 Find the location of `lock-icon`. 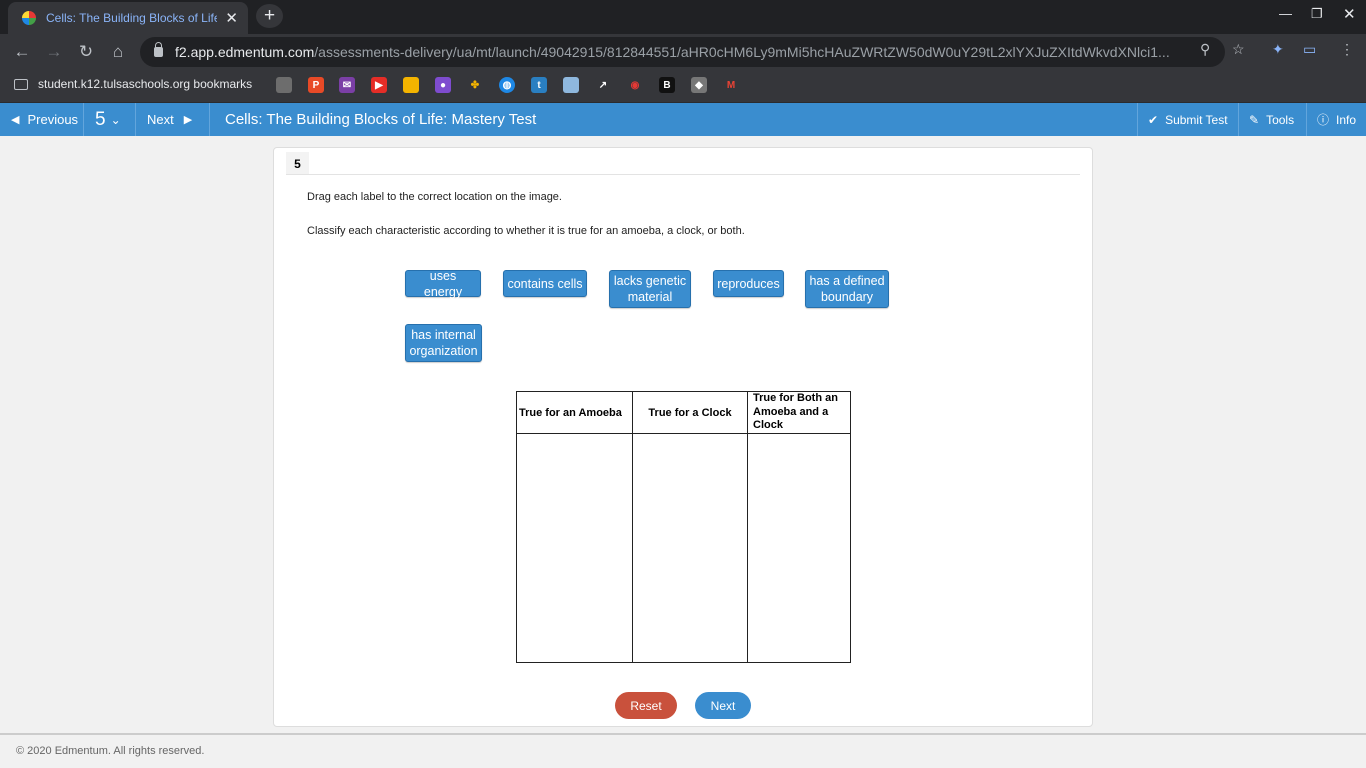

lock-icon is located at coordinates (158, 49).